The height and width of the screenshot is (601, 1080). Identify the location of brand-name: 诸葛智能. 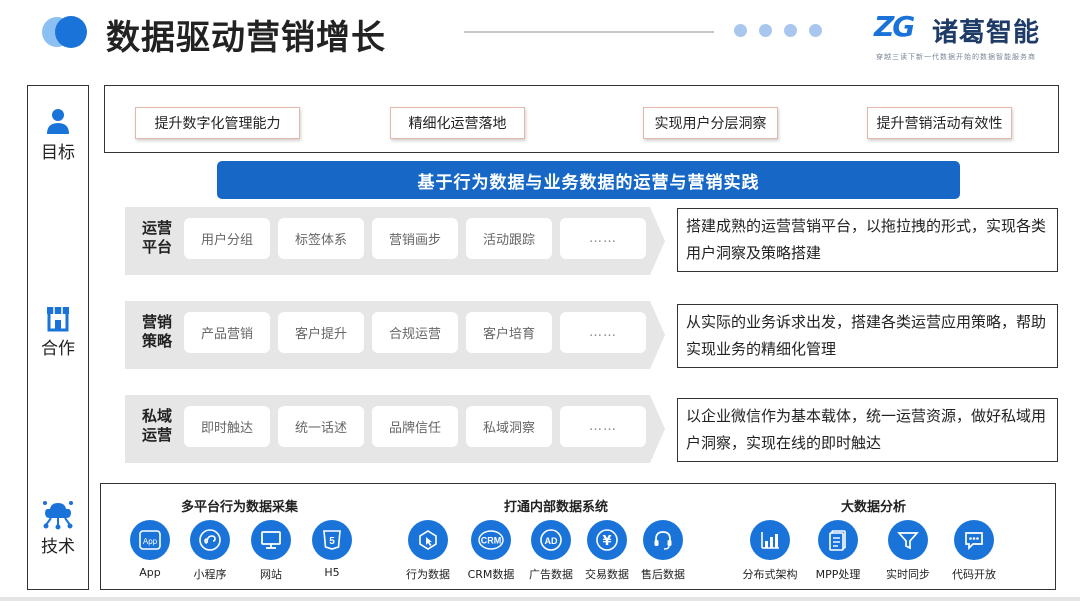
(986, 33).